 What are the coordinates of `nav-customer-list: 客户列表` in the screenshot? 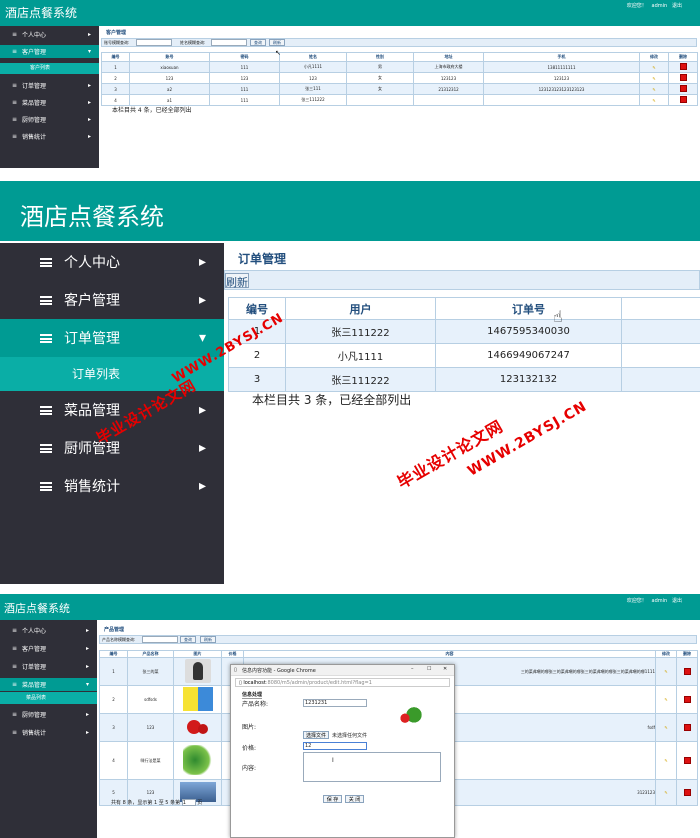 It's located at (49, 68).